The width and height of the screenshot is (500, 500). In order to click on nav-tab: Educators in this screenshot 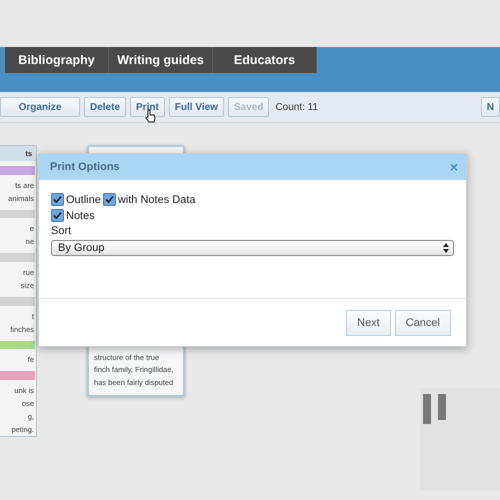, I will do `click(265, 60)`.